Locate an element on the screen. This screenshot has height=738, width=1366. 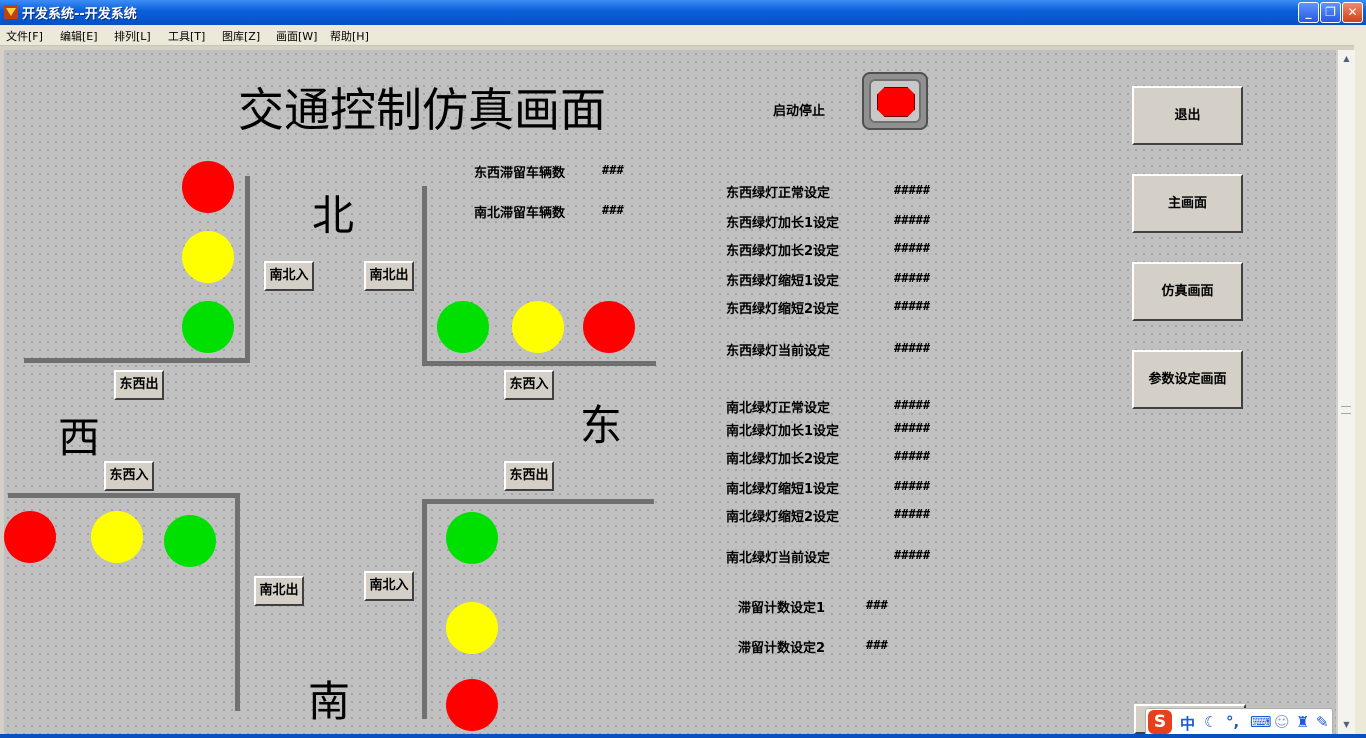
road-edge-sw-horizontal is located at coordinates (124, 495).